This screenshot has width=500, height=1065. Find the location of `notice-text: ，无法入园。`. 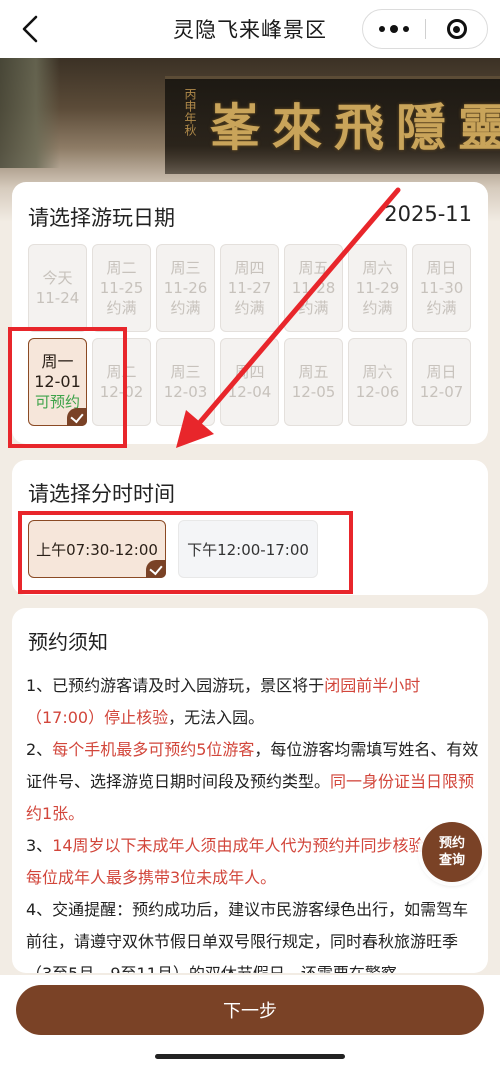

notice-text: ，无法入园。 is located at coordinates (216, 717).